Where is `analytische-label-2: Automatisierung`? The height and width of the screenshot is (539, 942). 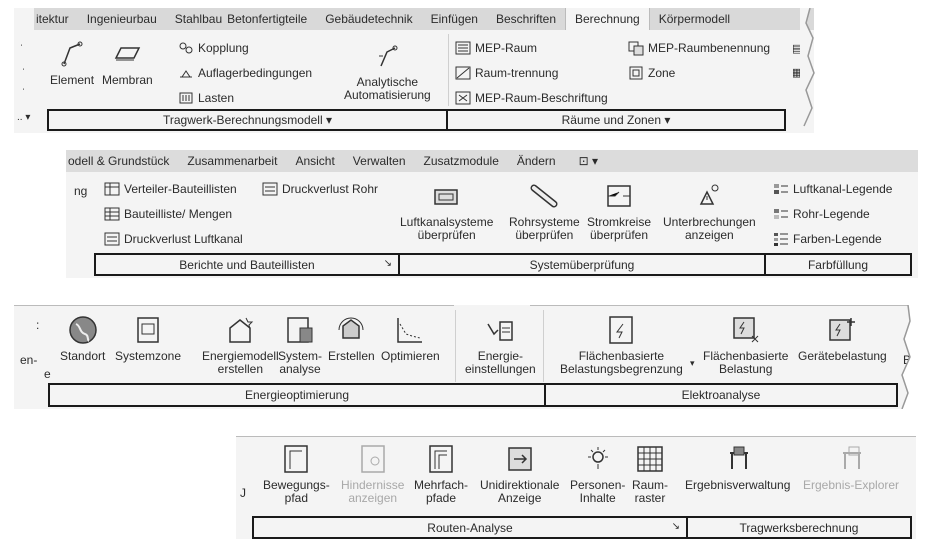 analytische-label-2: Automatisierung is located at coordinates (387, 95).